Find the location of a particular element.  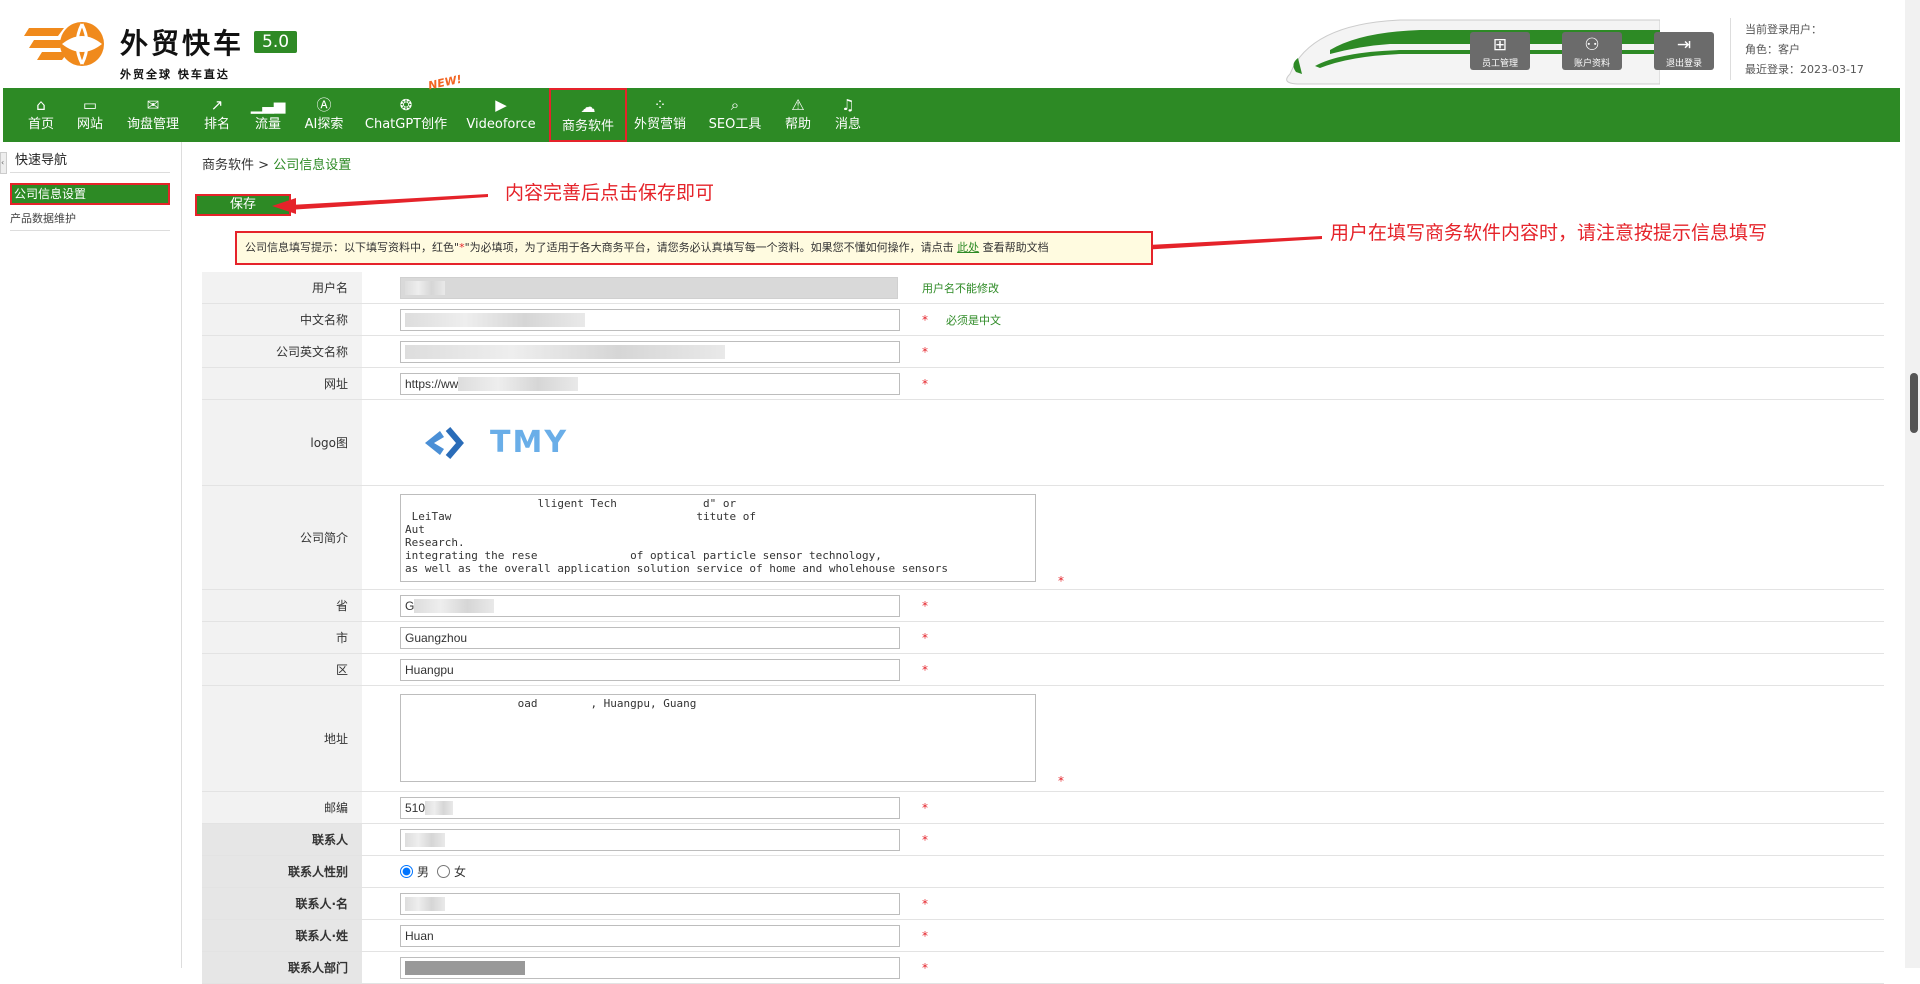

row-username: 用户名 用户名不能修改 is located at coordinates (1043, 288).